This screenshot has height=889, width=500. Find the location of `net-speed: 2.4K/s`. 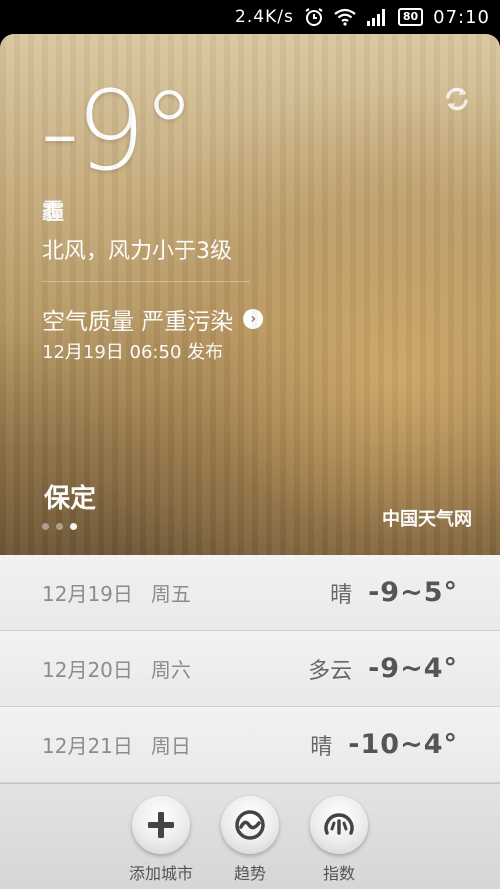

net-speed: 2.4K/s is located at coordinates (264, 17).